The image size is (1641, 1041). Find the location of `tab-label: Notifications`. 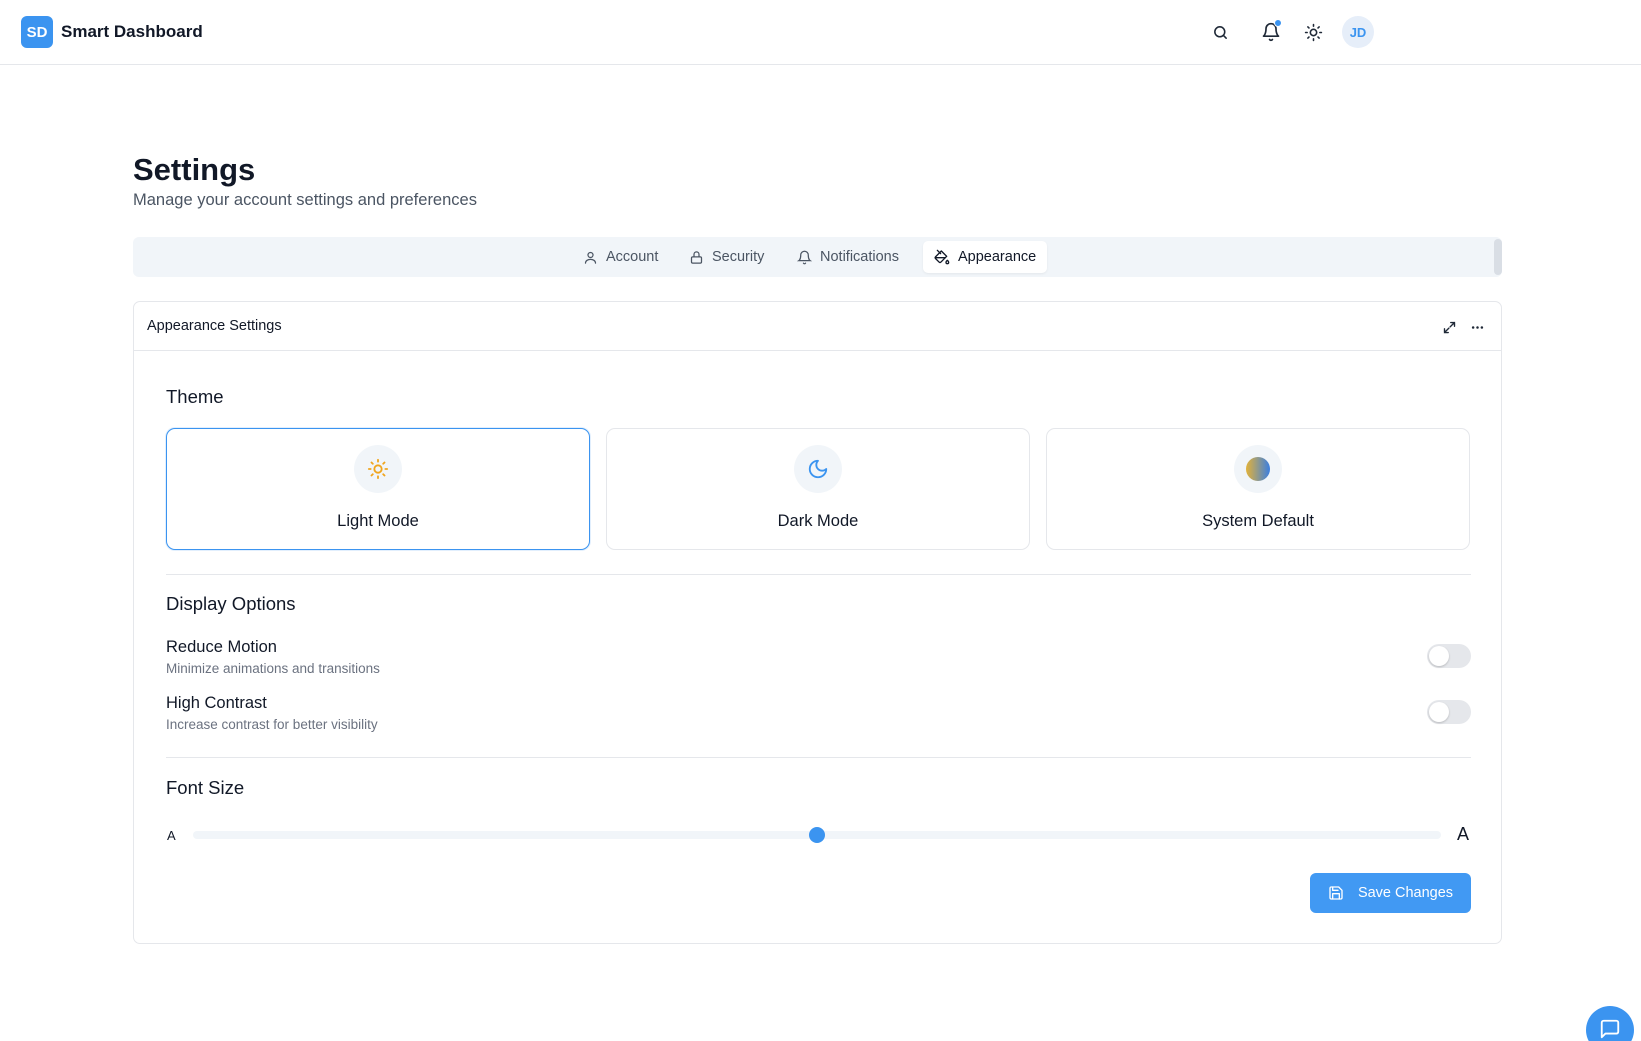

tab-label: Notifications is located at coordinates (859, 257).